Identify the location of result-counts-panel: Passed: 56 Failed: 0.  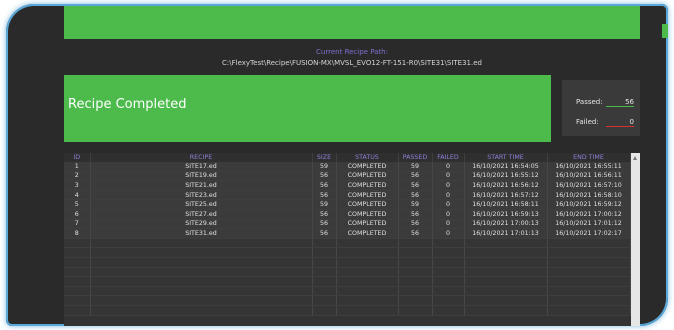
(601, 108).